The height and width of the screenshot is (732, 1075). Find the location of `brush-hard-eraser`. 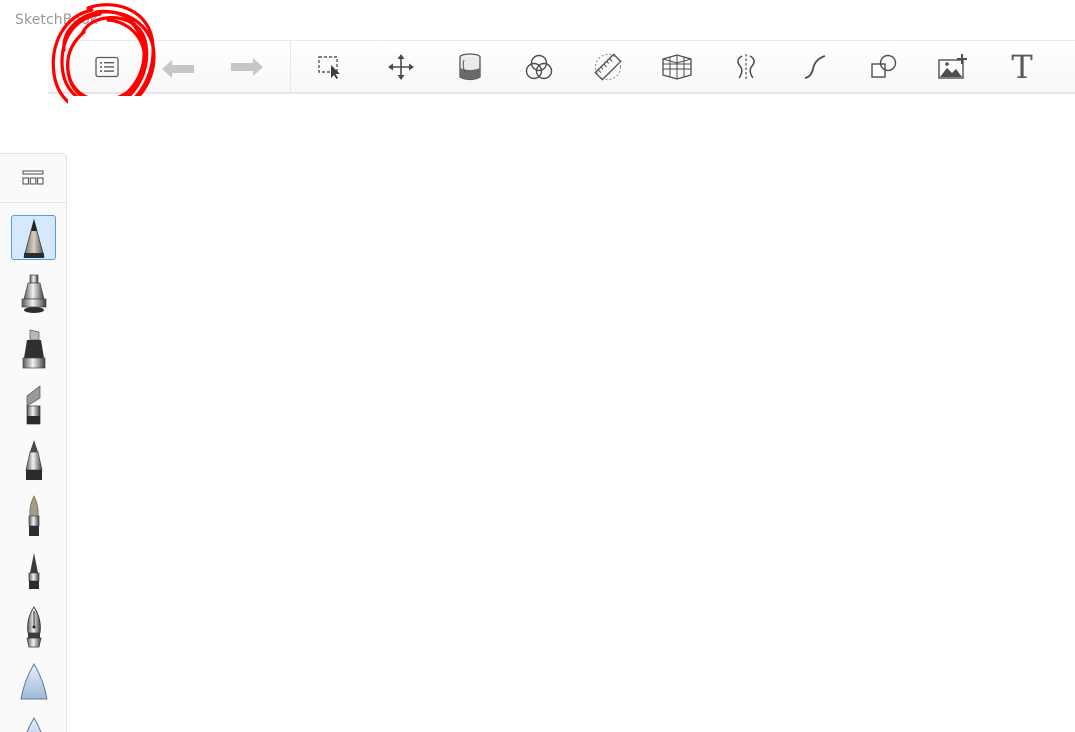

brush-hard-eraser is located at coordinates (33, 681).